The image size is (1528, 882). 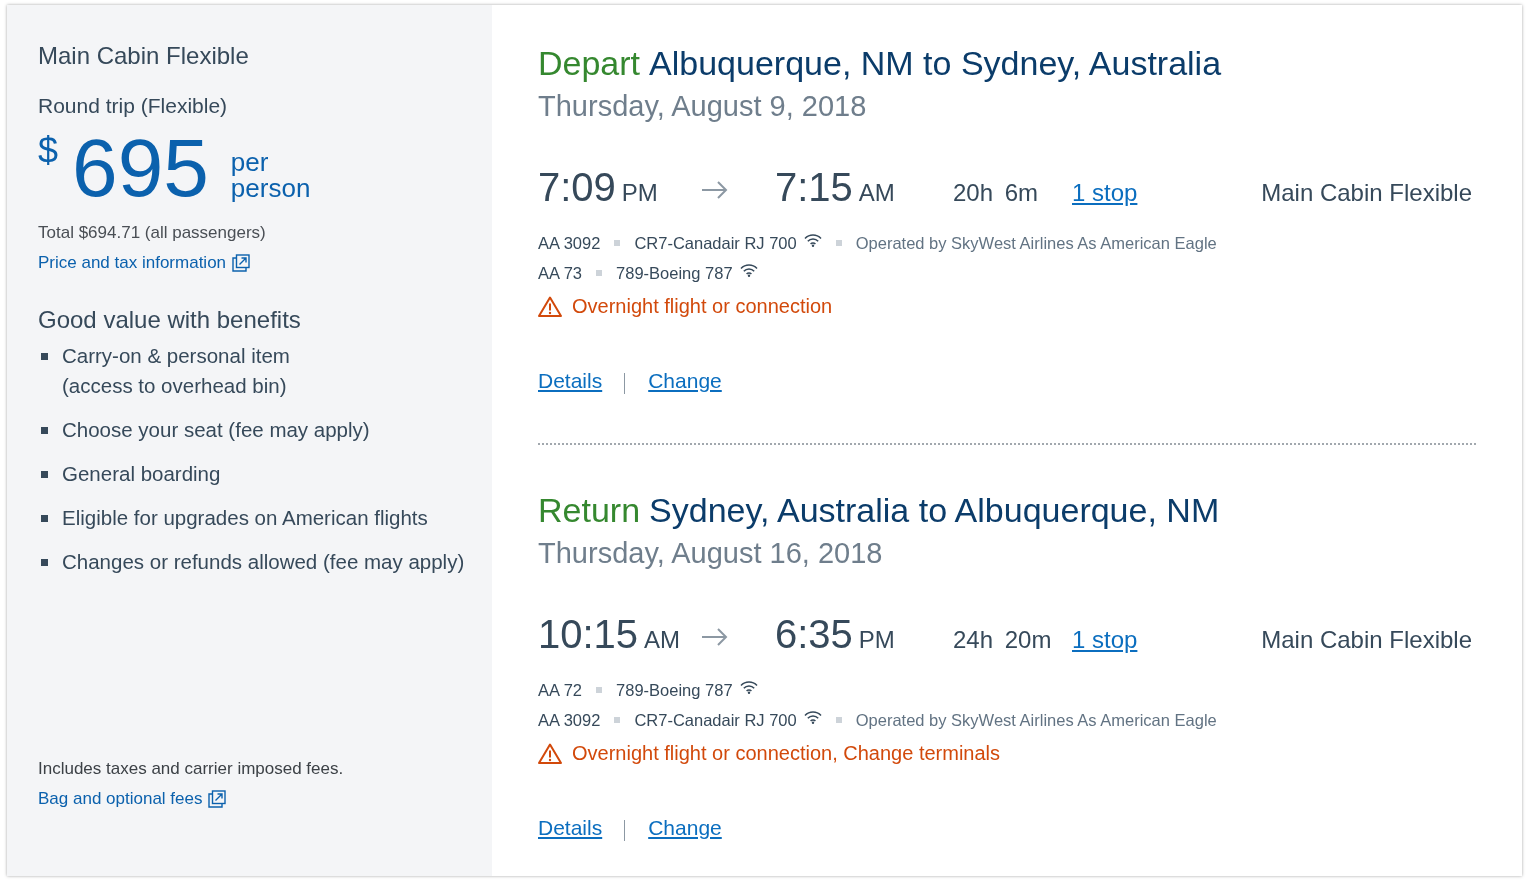 I want to click on fee-note: Includes taxes and carrier imposed fees., so click(x=191, y=769).